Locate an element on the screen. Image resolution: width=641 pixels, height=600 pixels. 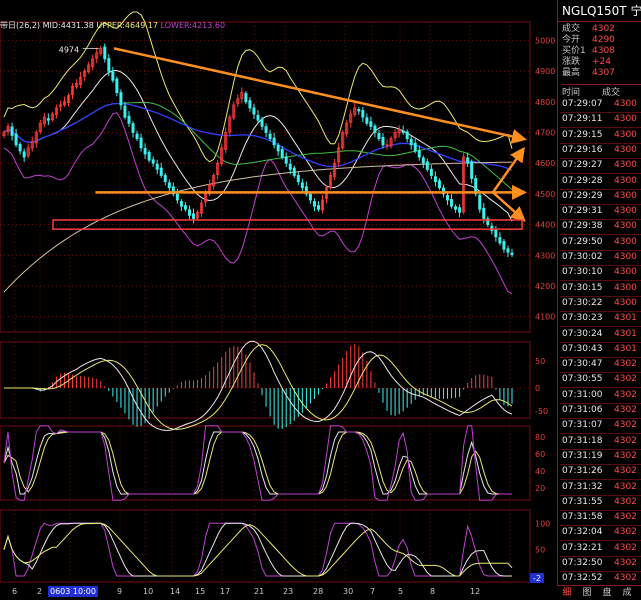
rsi-tick-label: 50 is located at coordinates (540, 550).